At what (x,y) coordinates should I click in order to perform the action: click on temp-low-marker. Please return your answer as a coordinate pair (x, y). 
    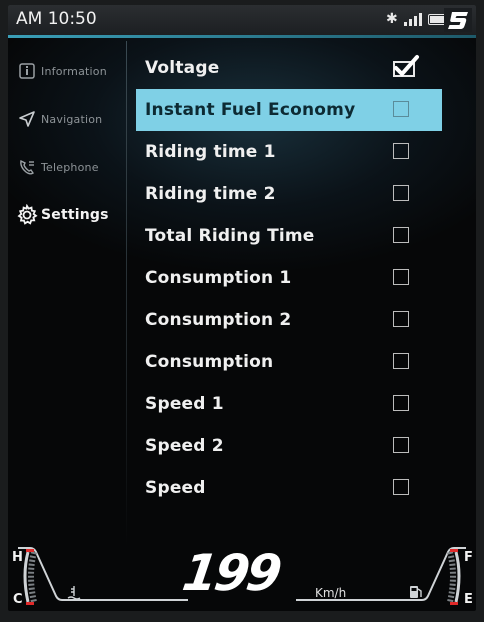
    Looking at the image, I should click on (30, 603).